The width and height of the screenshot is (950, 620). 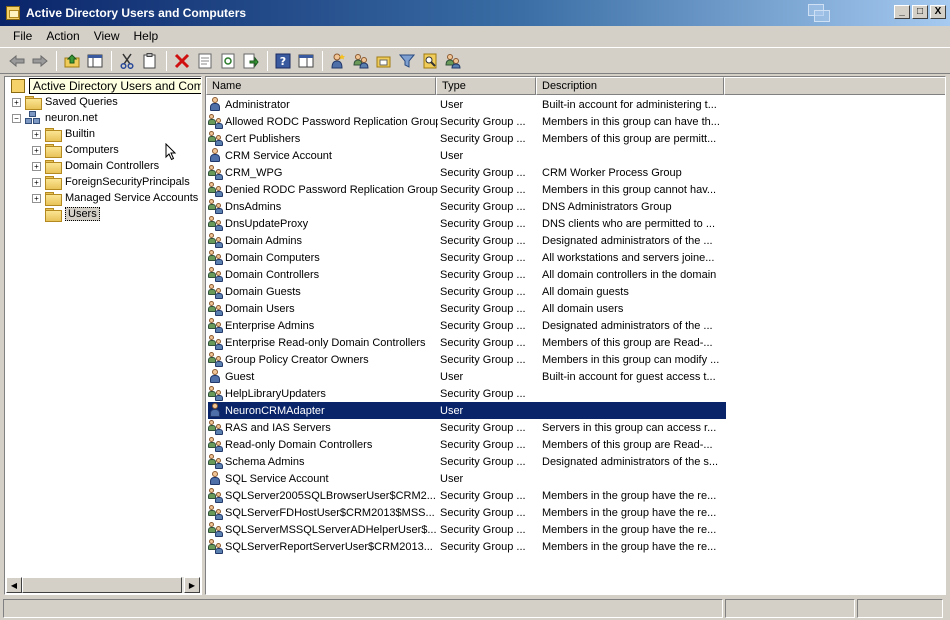 I want to click on table-row: NeuronCRMAdapter User, so click(x=467, y=410).